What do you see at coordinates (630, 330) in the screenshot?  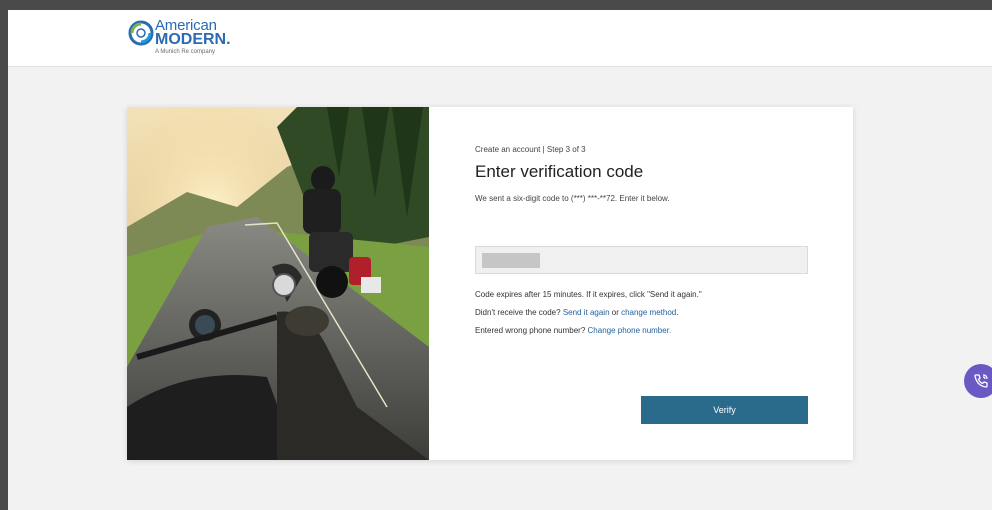 I see `change-phone-link: Change phone number.` at bounding box center [630, 330].